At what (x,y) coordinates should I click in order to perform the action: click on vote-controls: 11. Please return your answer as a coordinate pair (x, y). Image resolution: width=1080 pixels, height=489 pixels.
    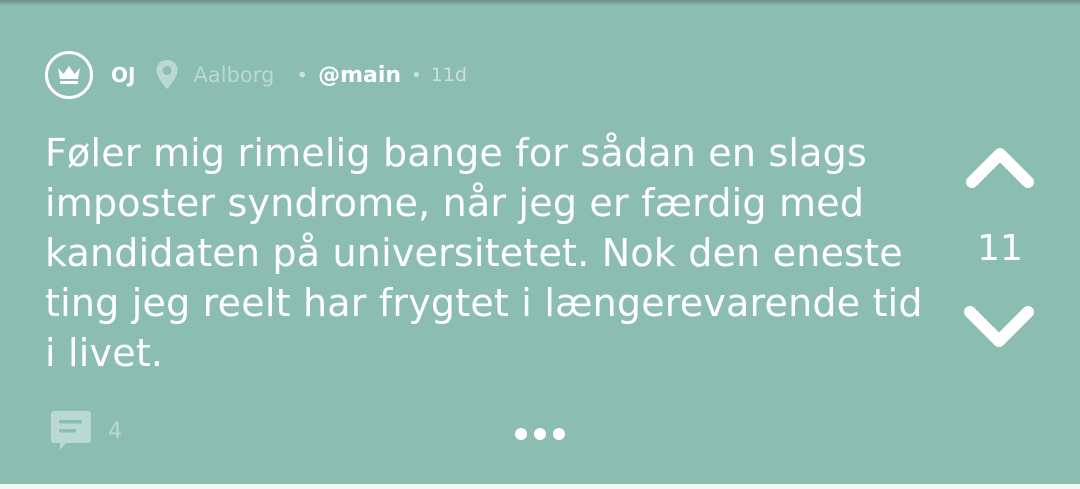
    Looking at the image, I should click on (1000, 245).